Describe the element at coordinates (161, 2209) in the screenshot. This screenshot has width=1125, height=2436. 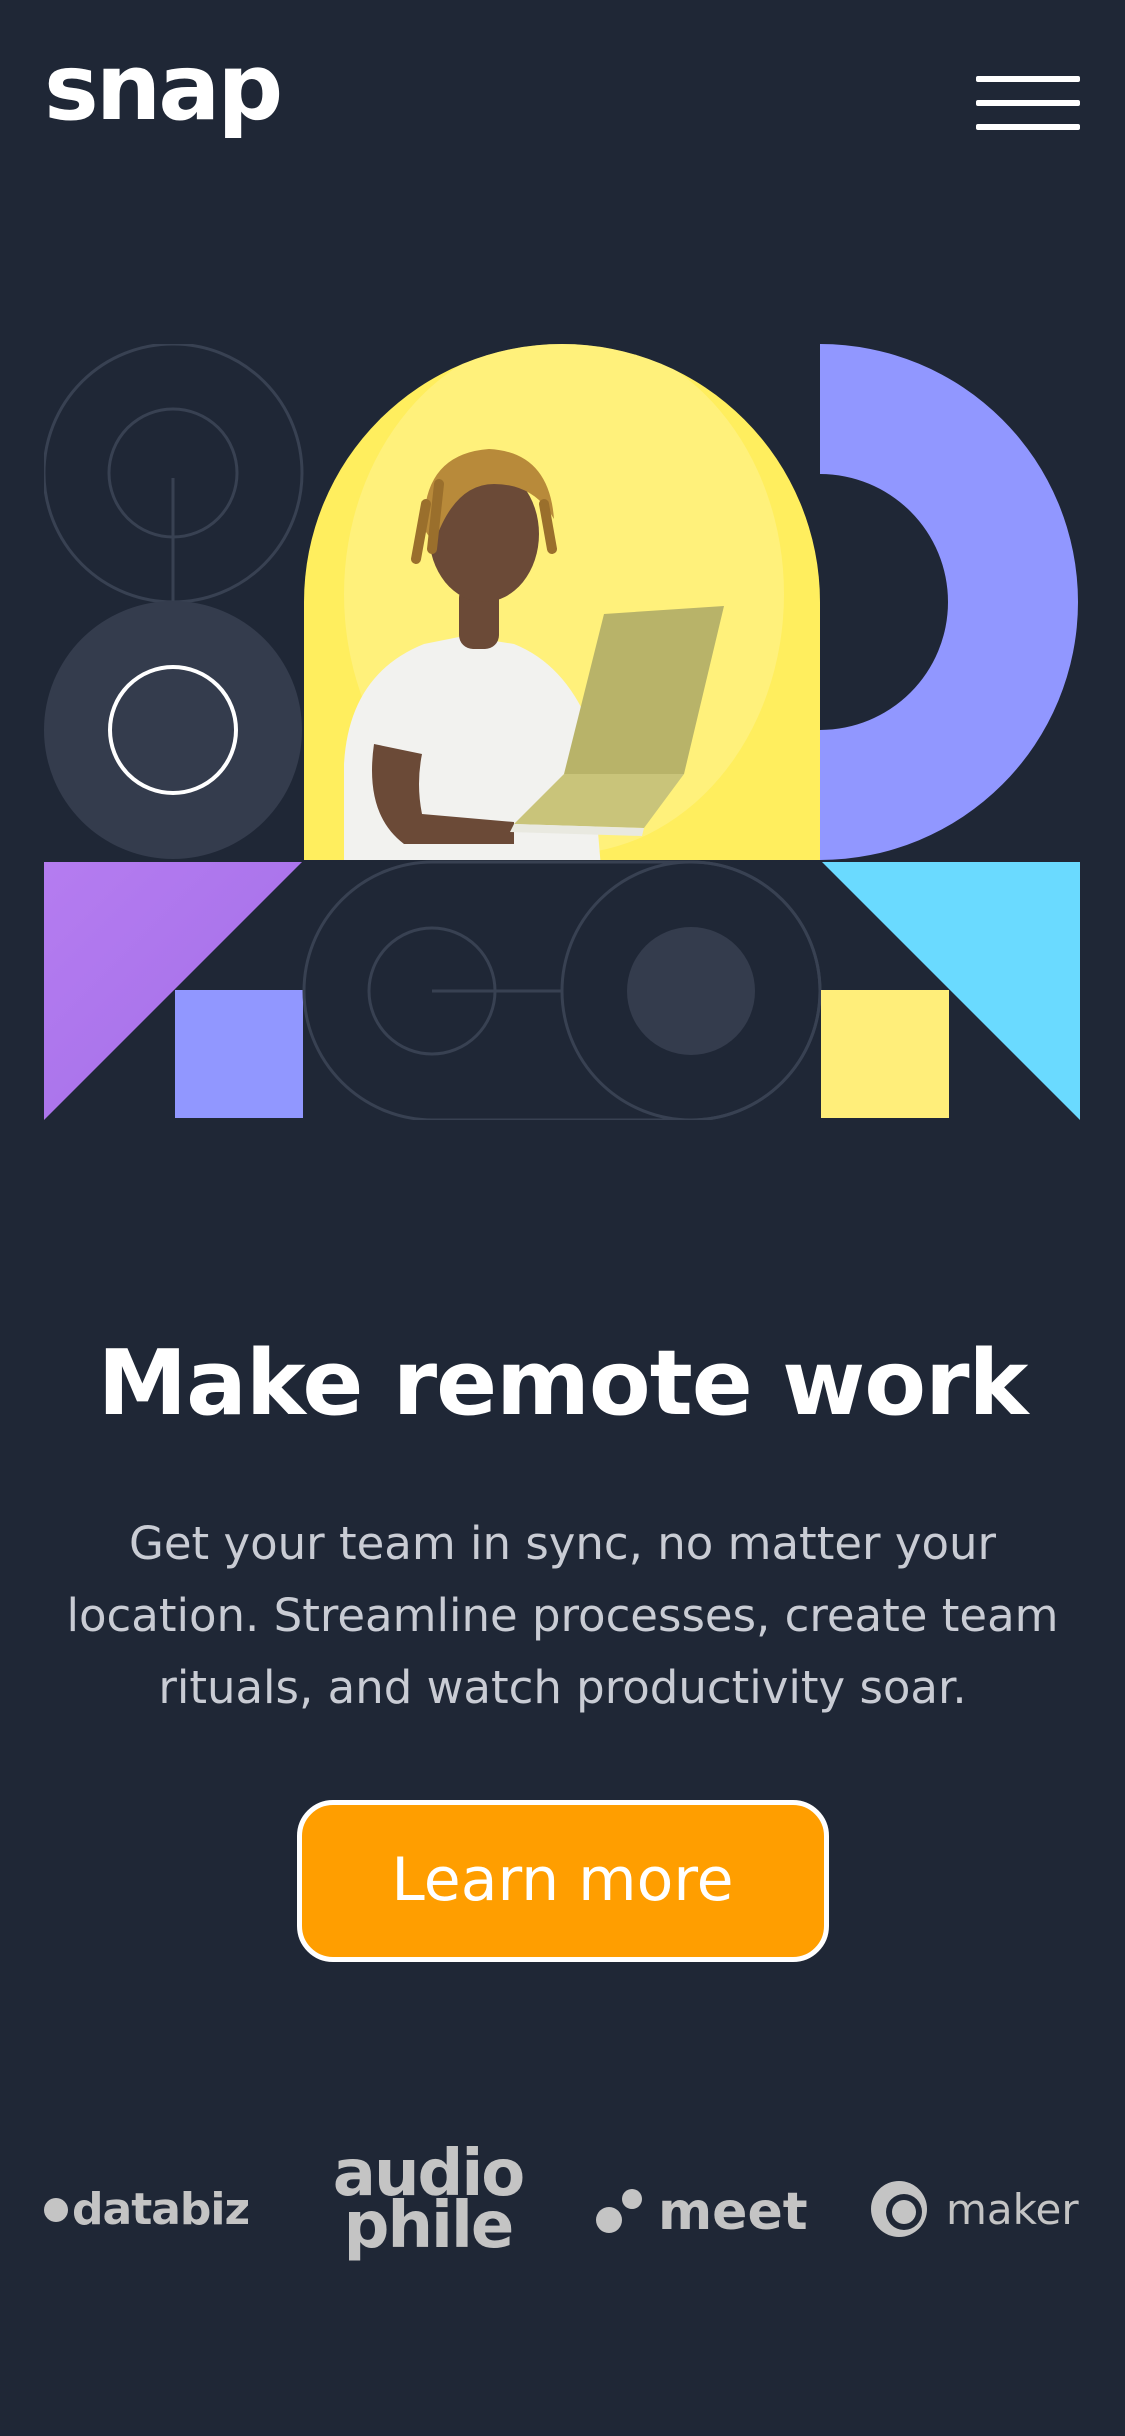
I see `databiz-logo-text: databiz` at that location.